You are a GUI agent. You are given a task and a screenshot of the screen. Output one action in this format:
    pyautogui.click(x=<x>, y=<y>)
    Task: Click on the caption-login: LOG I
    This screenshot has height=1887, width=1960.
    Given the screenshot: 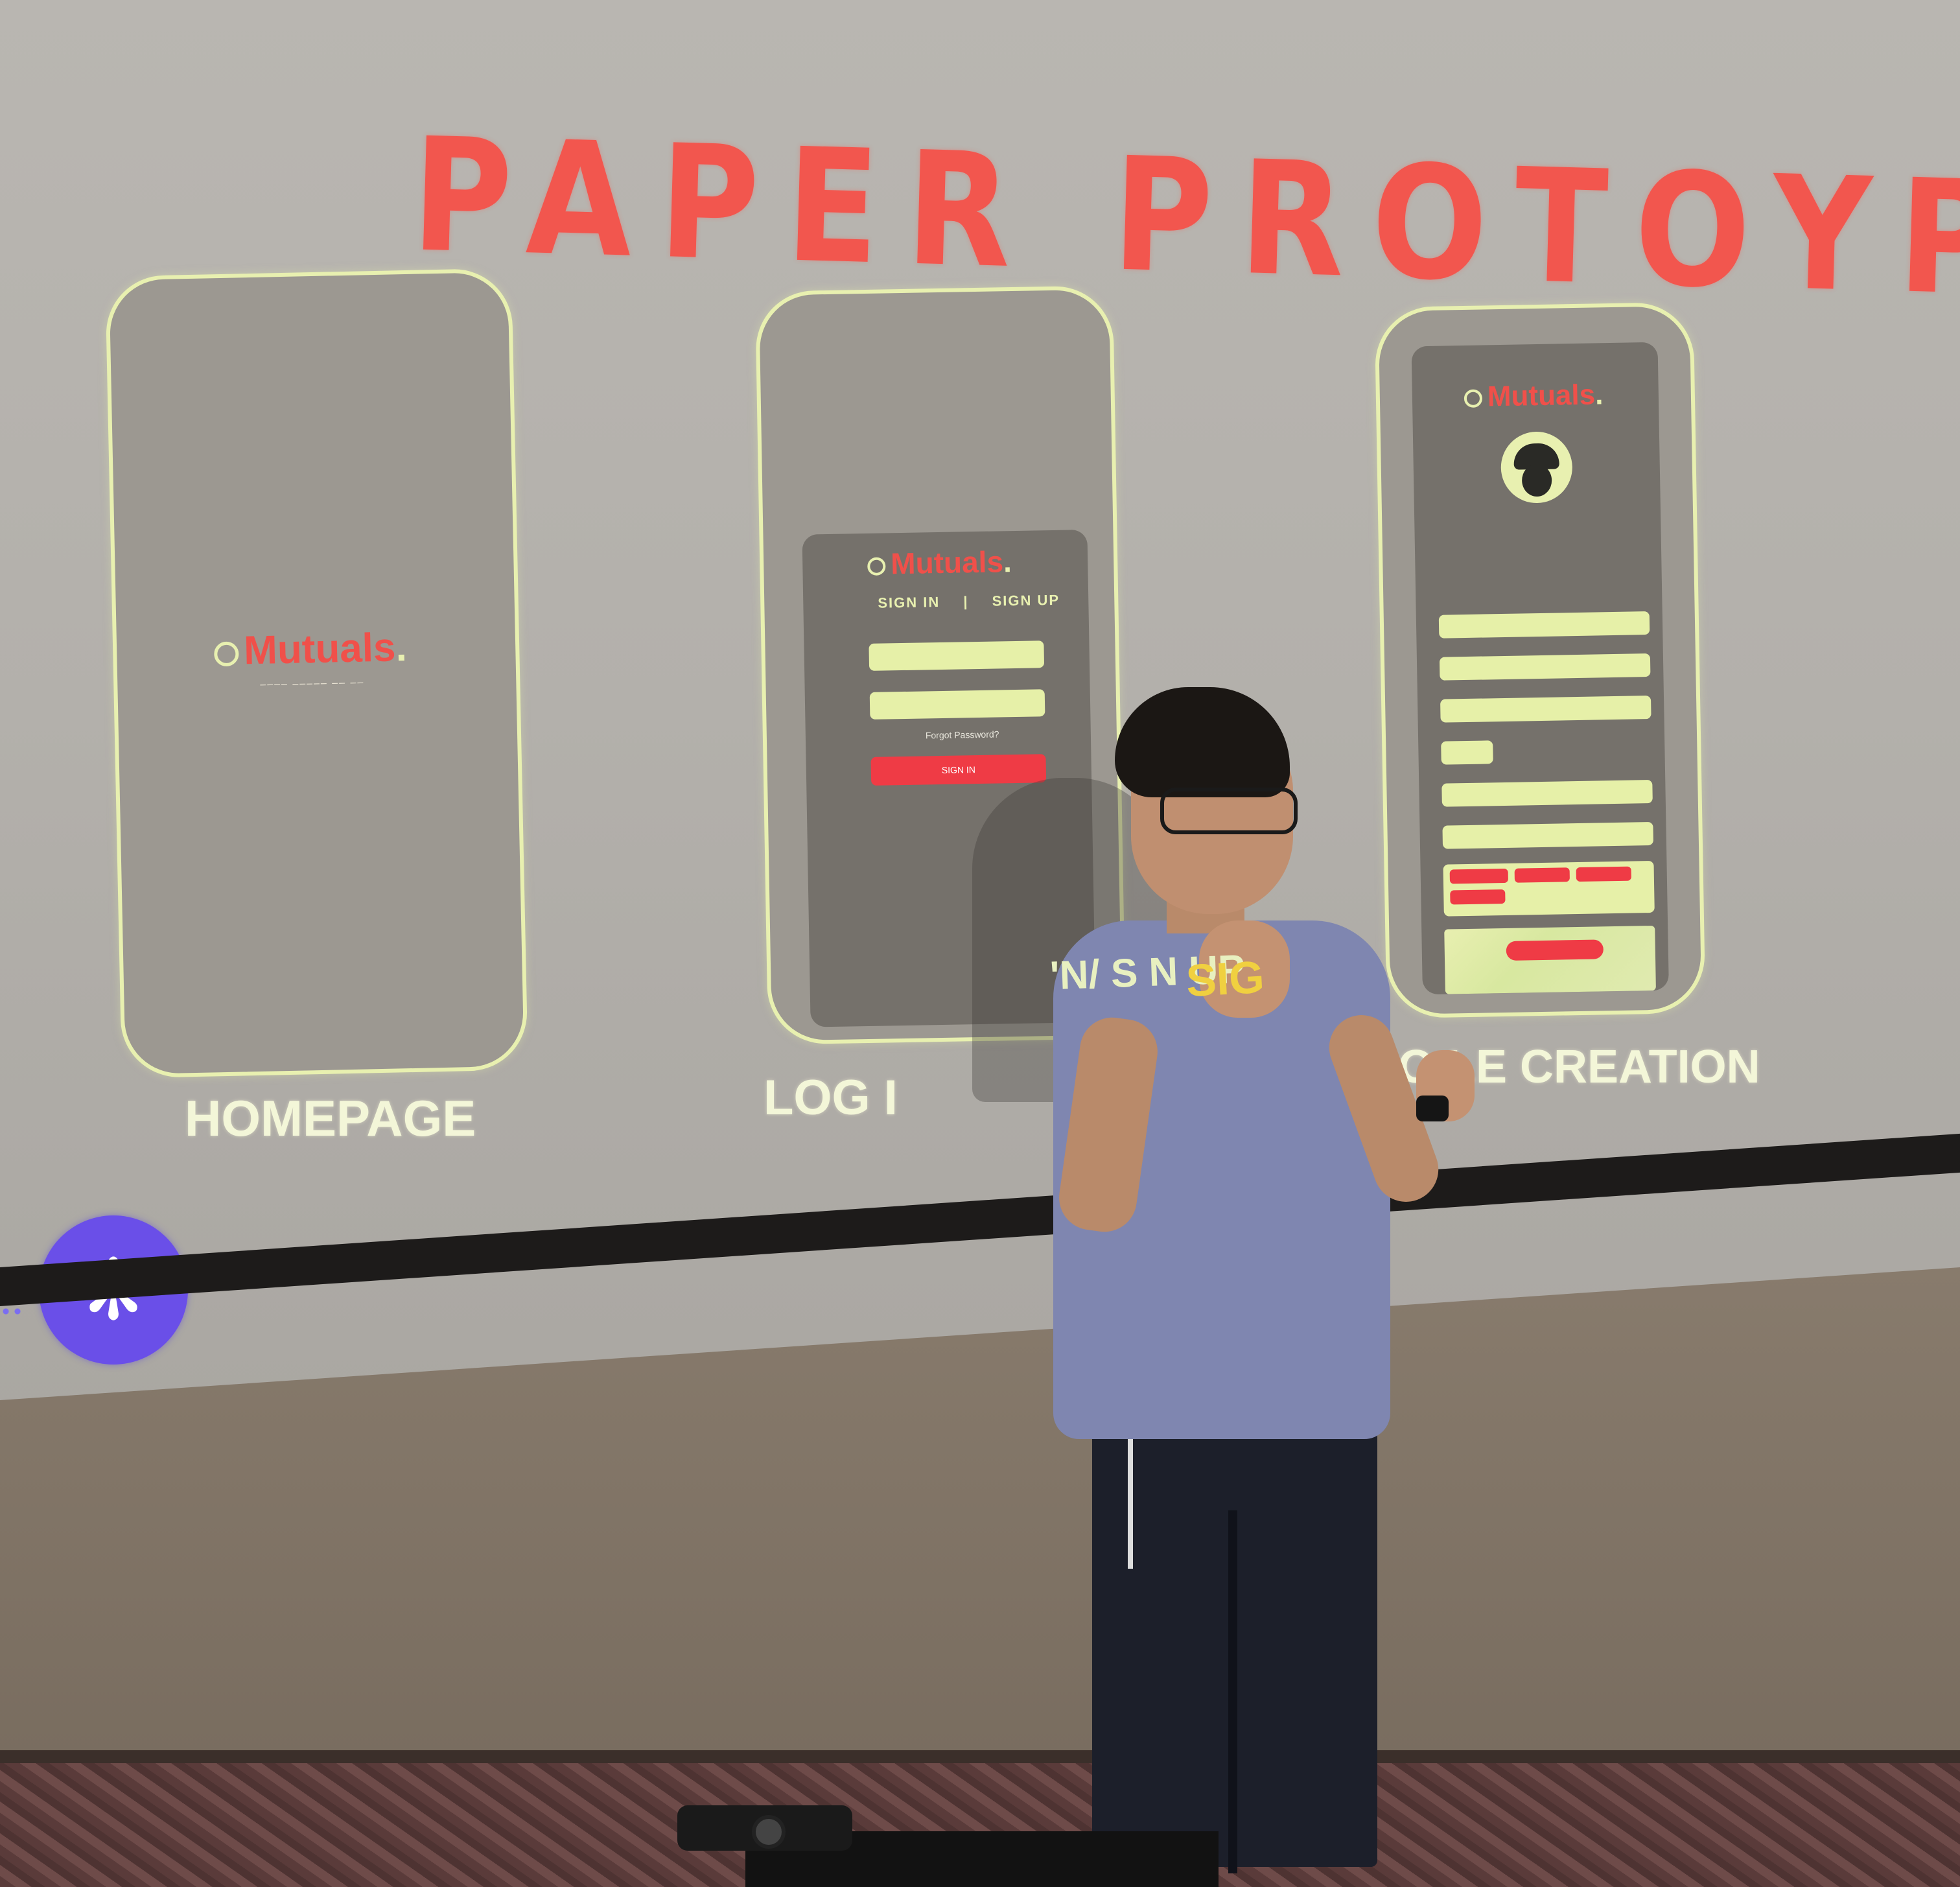 What is the action you would take?
    pyautogui.click(x=831, y=1097)
    